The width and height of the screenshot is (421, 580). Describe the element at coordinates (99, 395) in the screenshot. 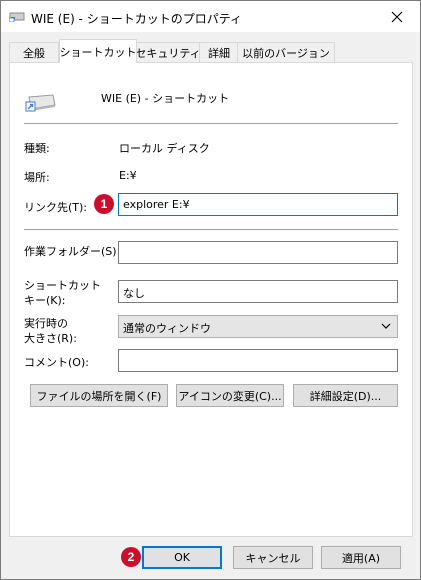

I see `open-file-location-button: ファイルの場所を開く(F)` at that location.